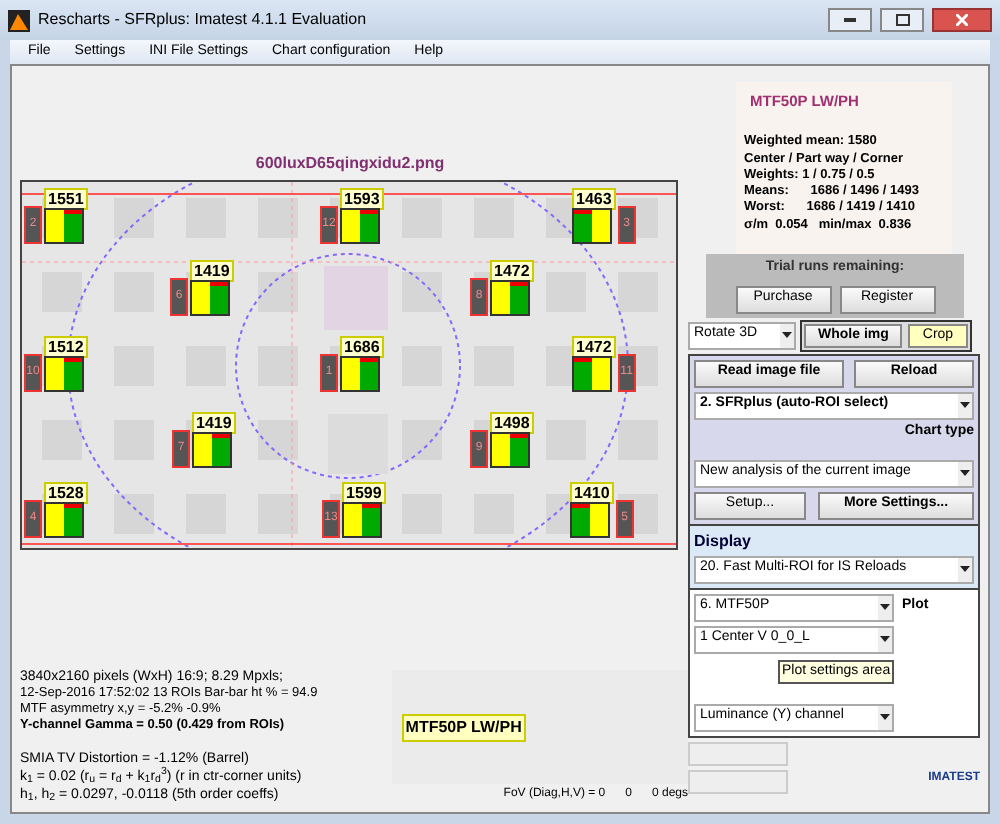  I want to click on tone-patch-grid, so click(358, 444).